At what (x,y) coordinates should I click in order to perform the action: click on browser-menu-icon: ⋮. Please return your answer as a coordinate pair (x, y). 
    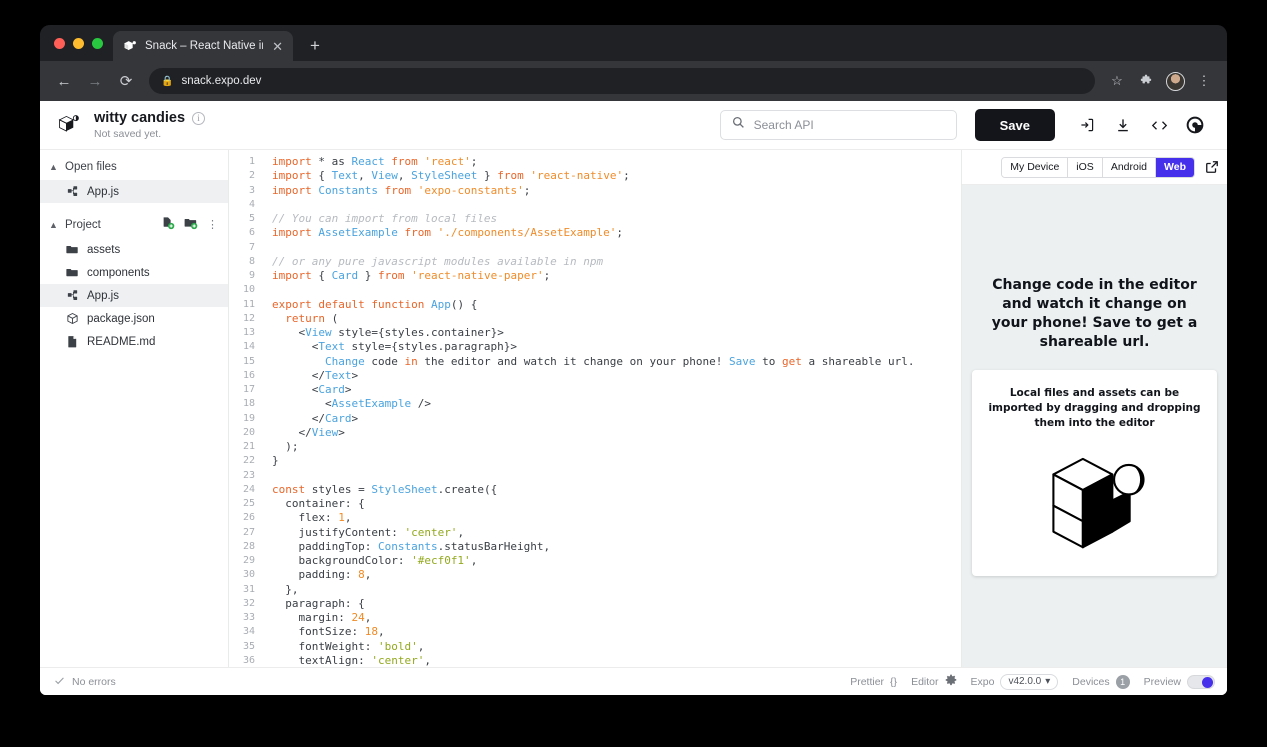
    Looking at the image, I should click on (1204, 81).